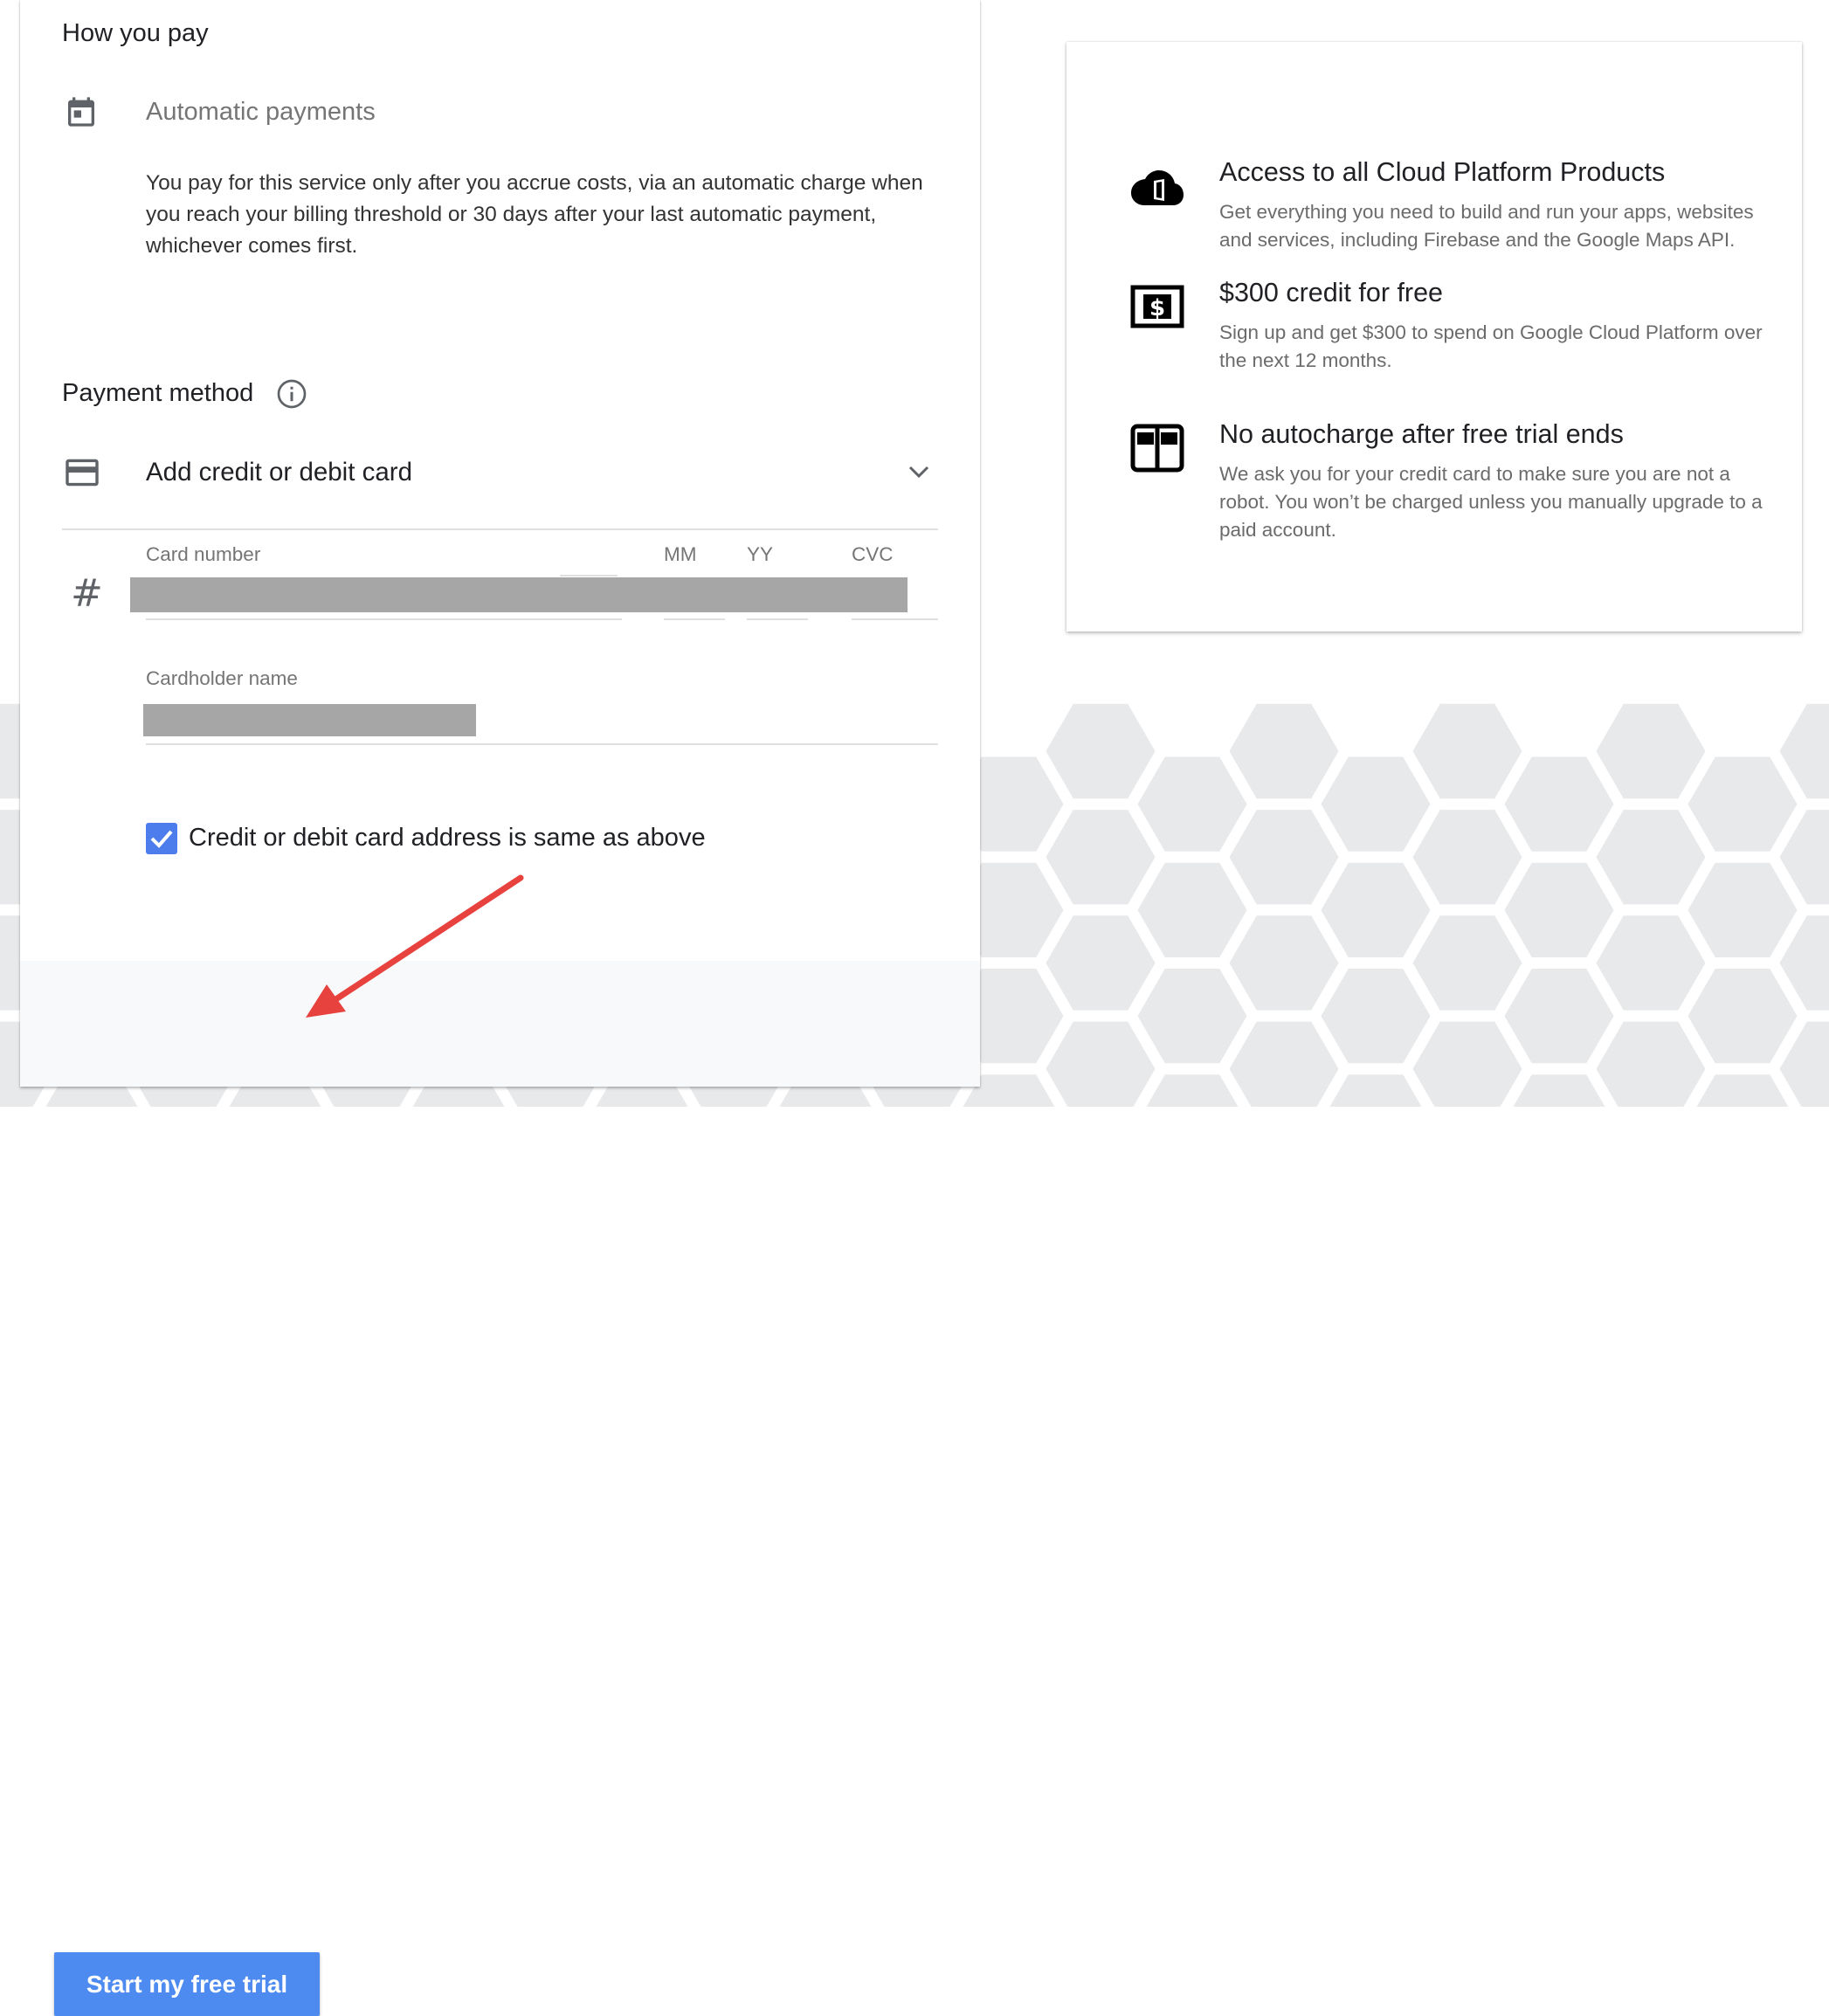 This screenshot has height=2016, width=1829. Describe the element at coordinates (291, 394) in the screenshot. I see `info-icon` at that location.